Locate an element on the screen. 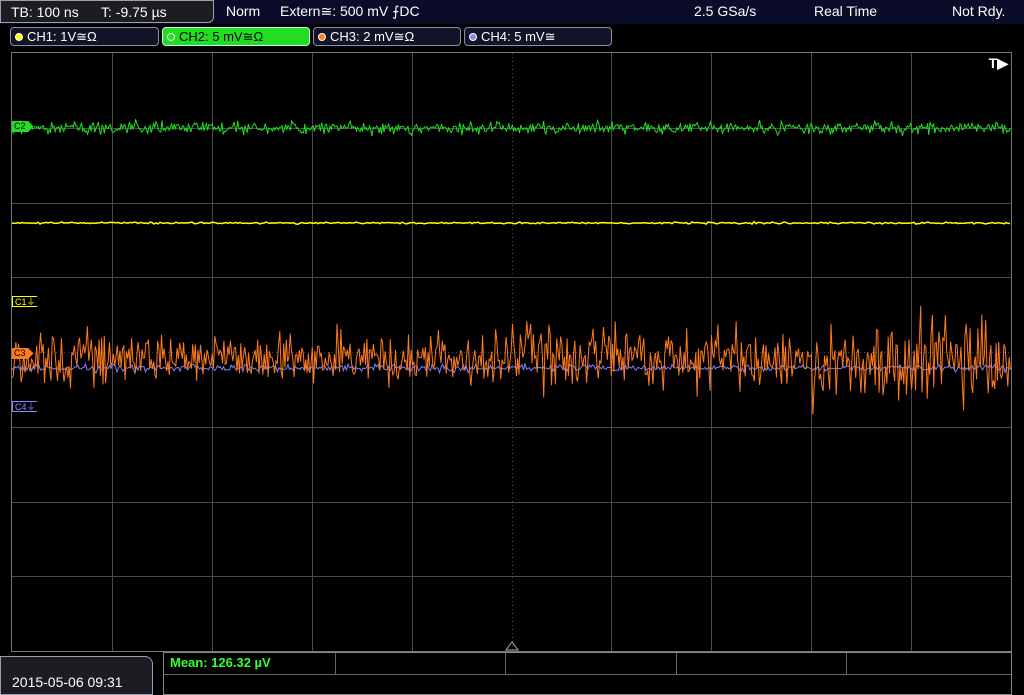 The image size is (1024, 695). channel-2-color-dot-icon is located at coordinates (171, 36).